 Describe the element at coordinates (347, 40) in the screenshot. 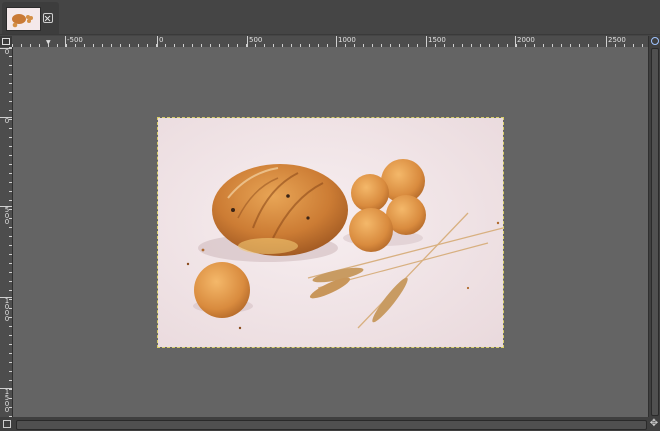

I see `ruler-h-label: 1000` at that location.